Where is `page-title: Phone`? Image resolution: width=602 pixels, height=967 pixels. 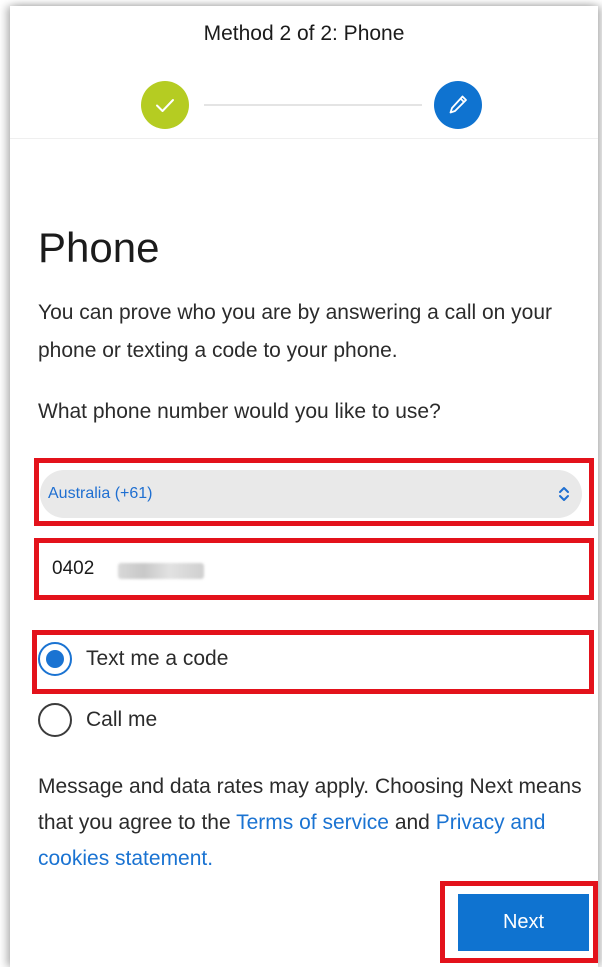
page-title: Phone is located at coordinates (99, 248).